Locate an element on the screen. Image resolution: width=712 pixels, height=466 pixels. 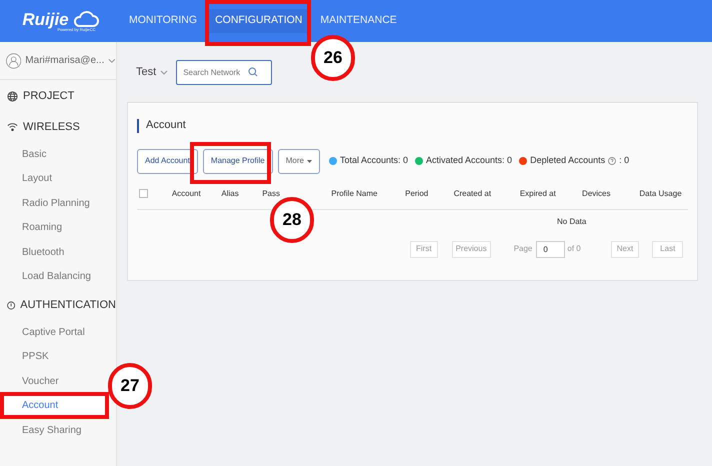
help-icon is located at coordinates (612, 161).